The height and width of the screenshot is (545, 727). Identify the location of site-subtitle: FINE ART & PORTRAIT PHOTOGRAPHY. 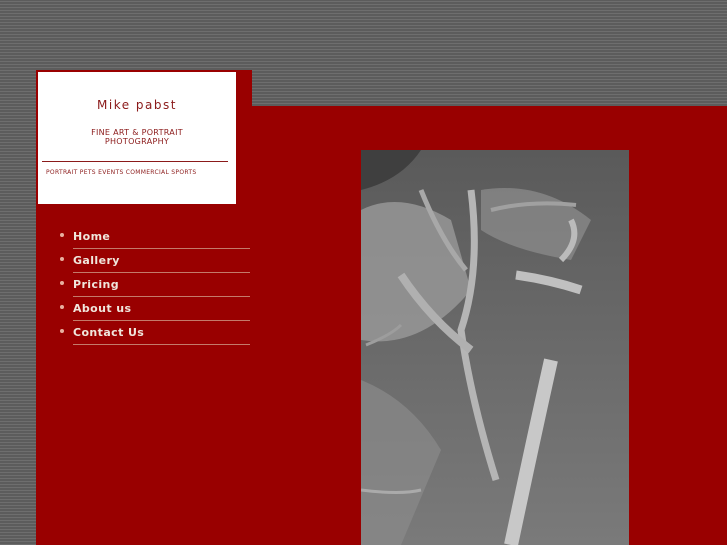
(137, 137).